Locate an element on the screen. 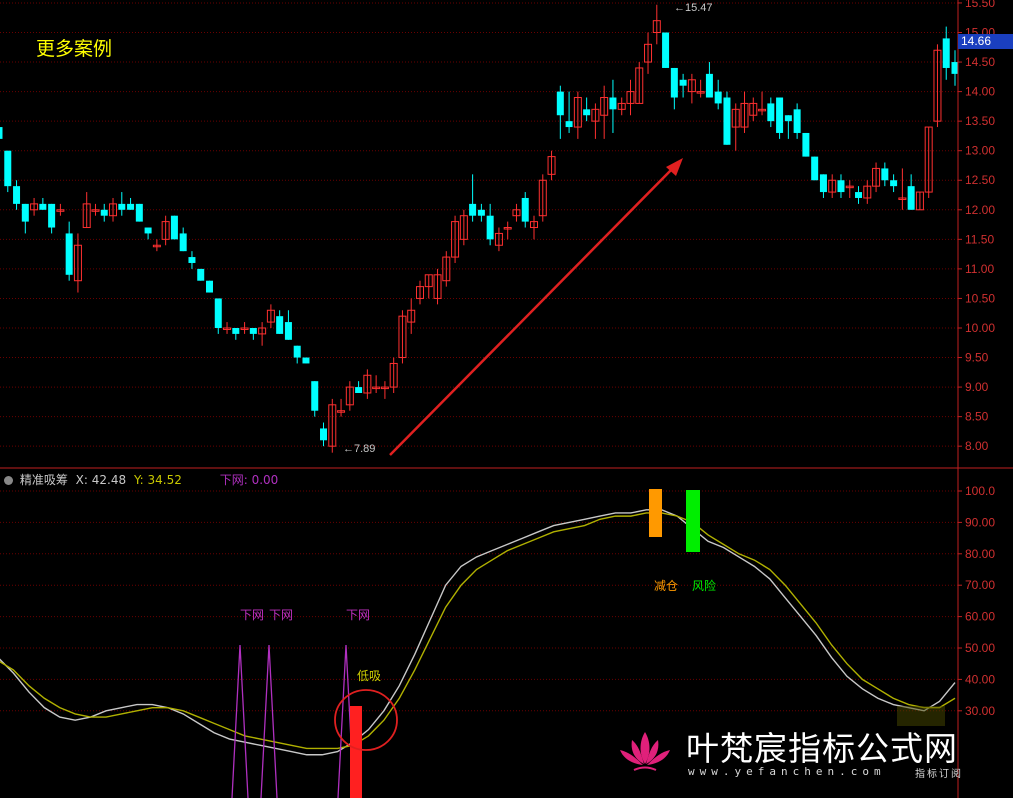 The height and width of the screenshot is (798, 1013). price-tick-label: 14.50 is located at coordinates (980, 62).